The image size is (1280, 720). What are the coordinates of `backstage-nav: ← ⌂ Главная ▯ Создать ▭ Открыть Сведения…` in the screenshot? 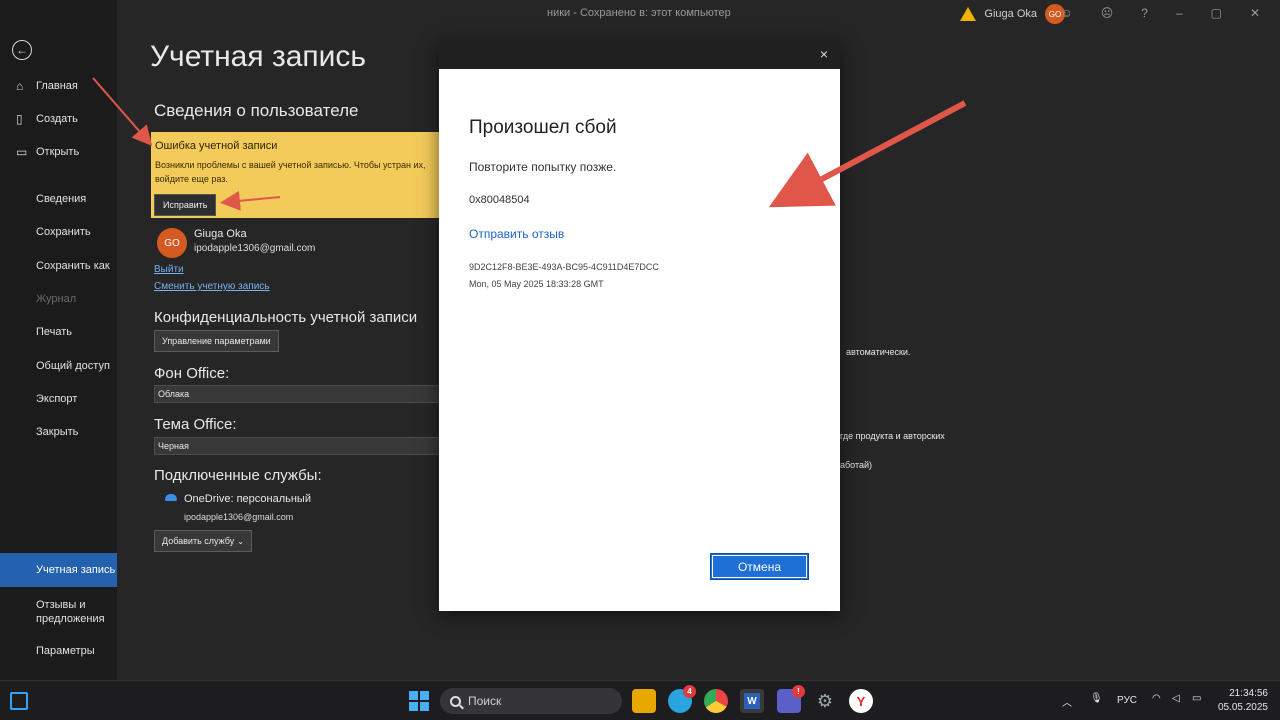 It's located at (58, 340).